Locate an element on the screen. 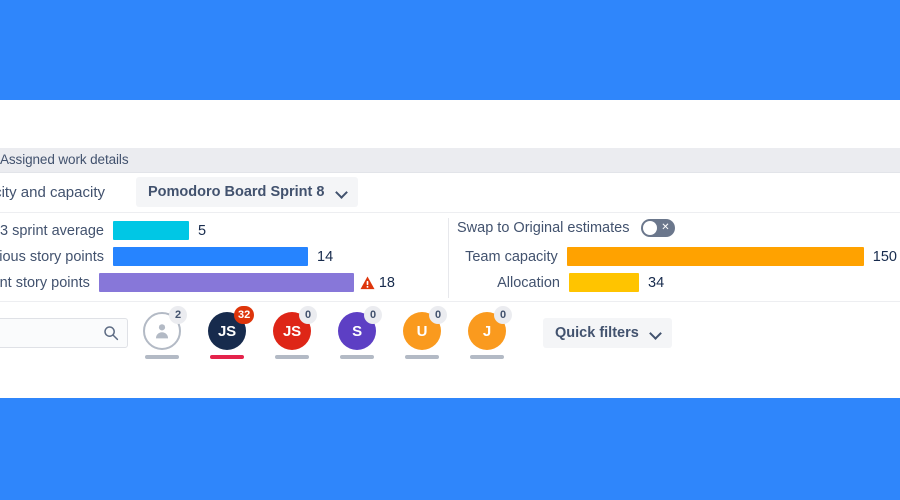  avatar-count-badge: 32 is located at coordinates (244, 315).